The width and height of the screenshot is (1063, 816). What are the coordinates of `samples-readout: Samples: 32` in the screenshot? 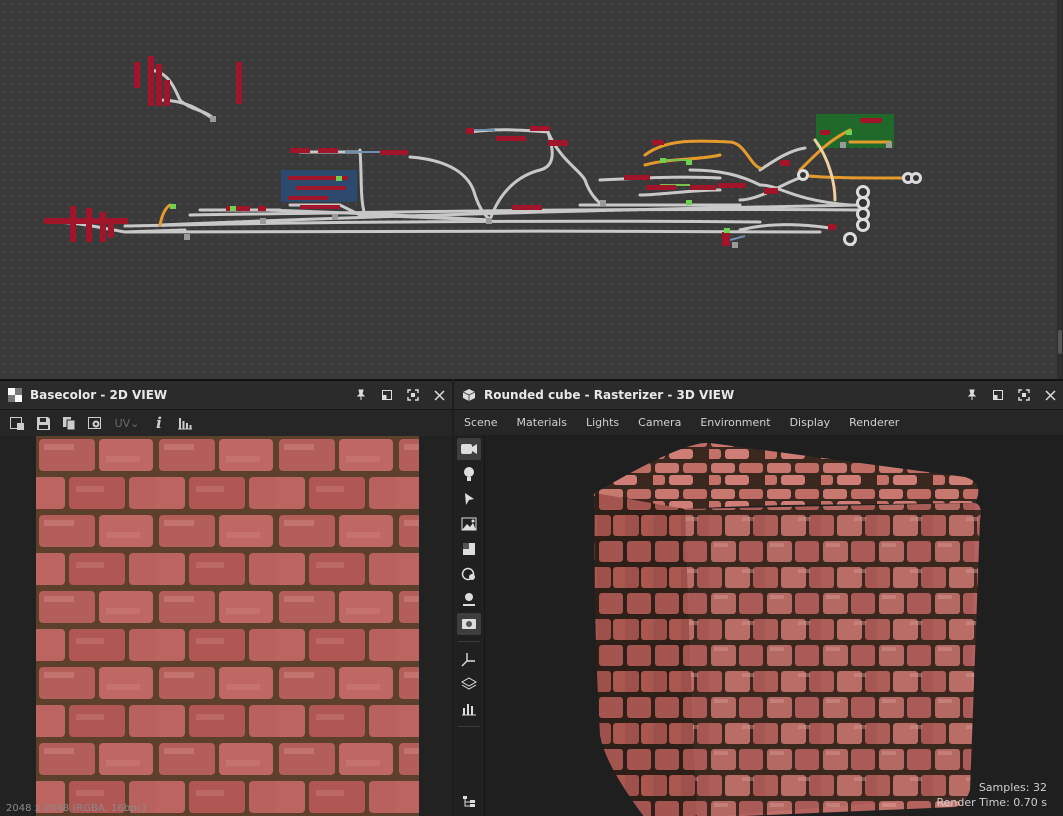 It's located at (1012, 787).